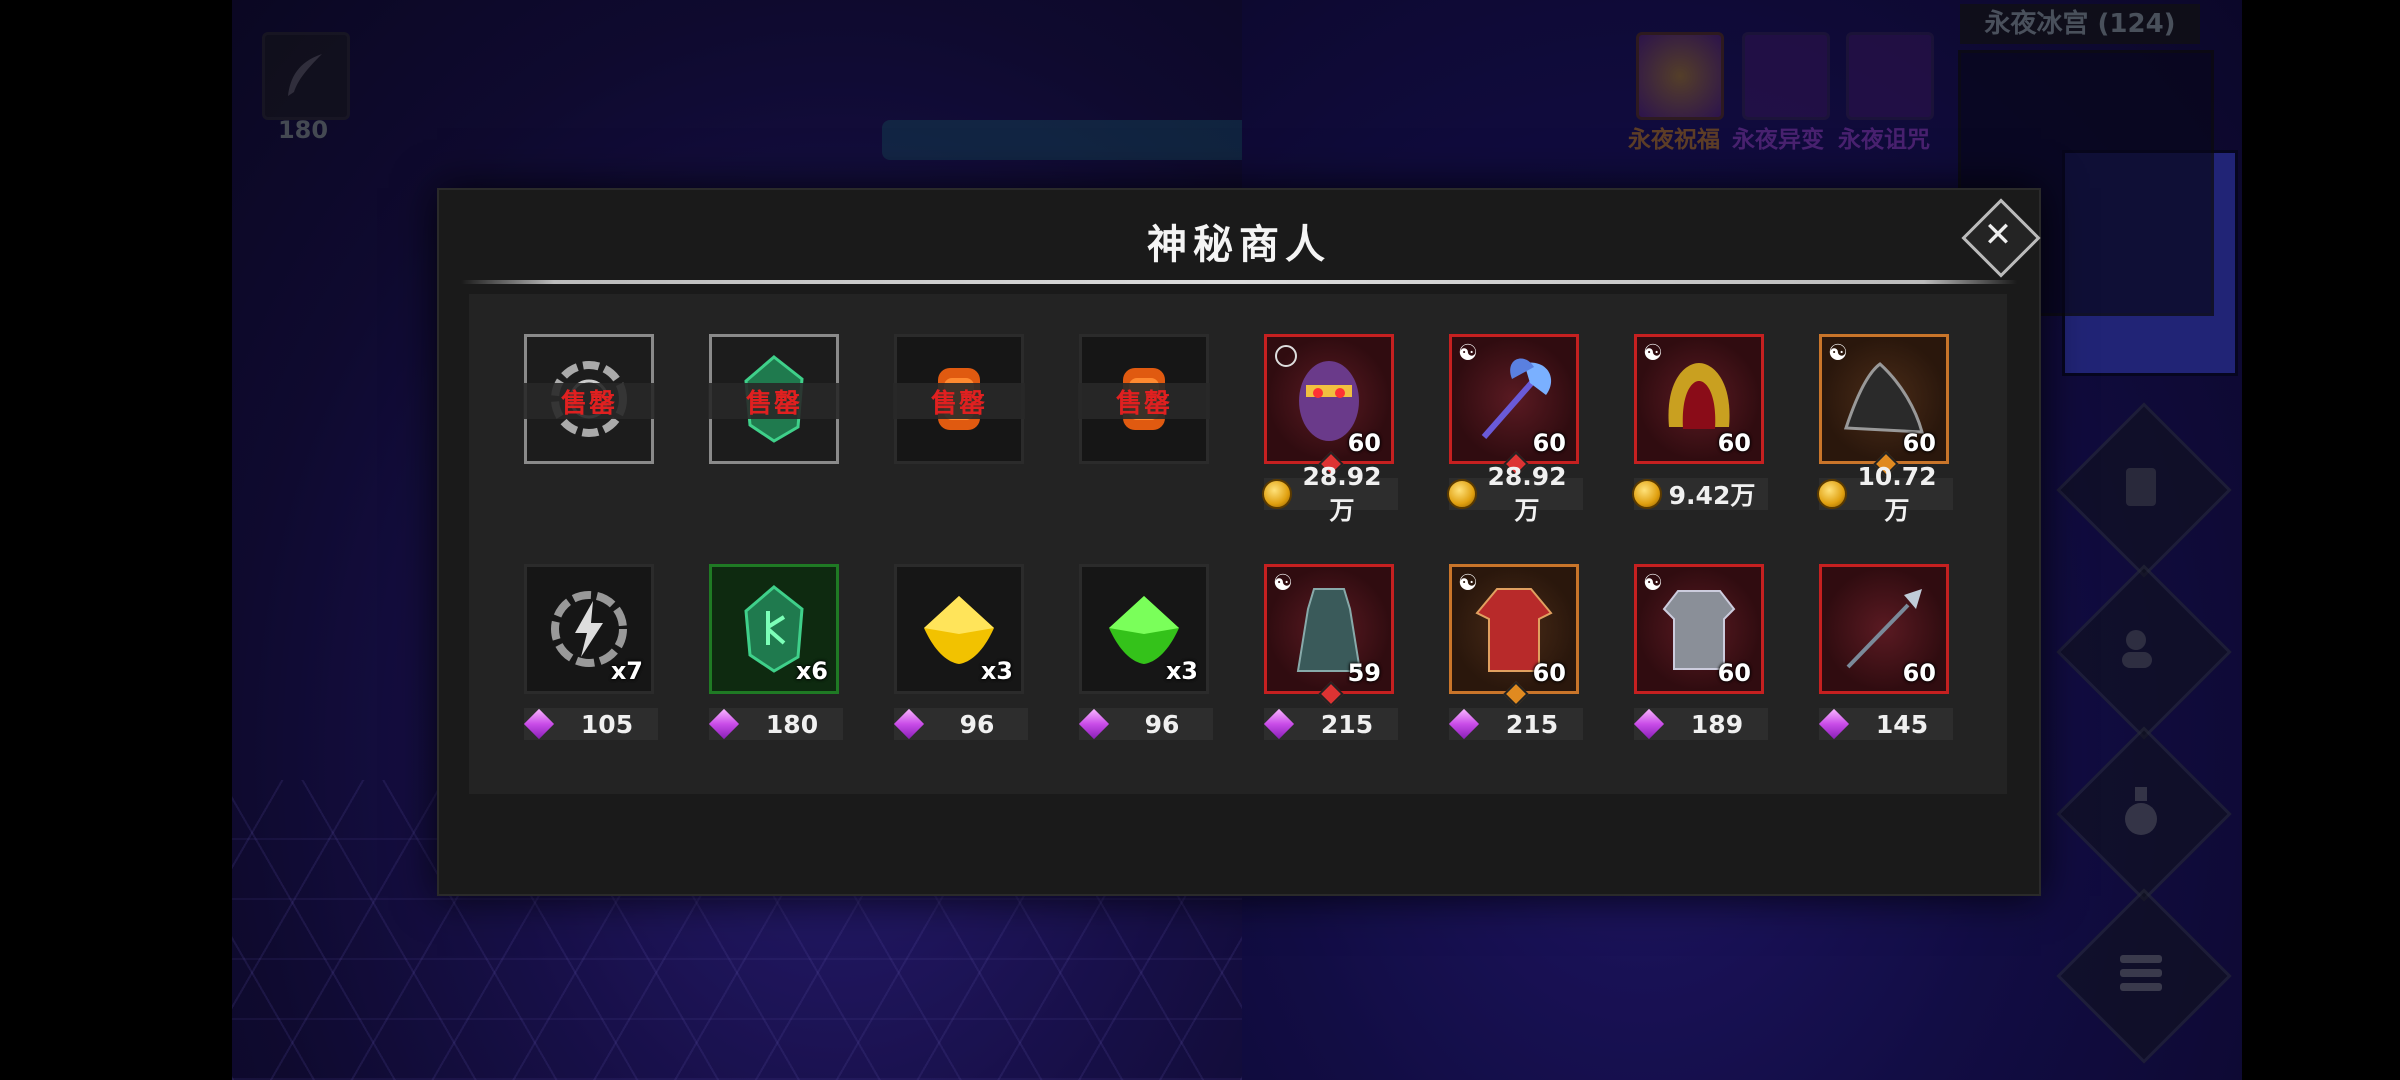 The height and width of the screenshot is (1080, 2400). I want to click on price-tag: 105, so click(590, 724).